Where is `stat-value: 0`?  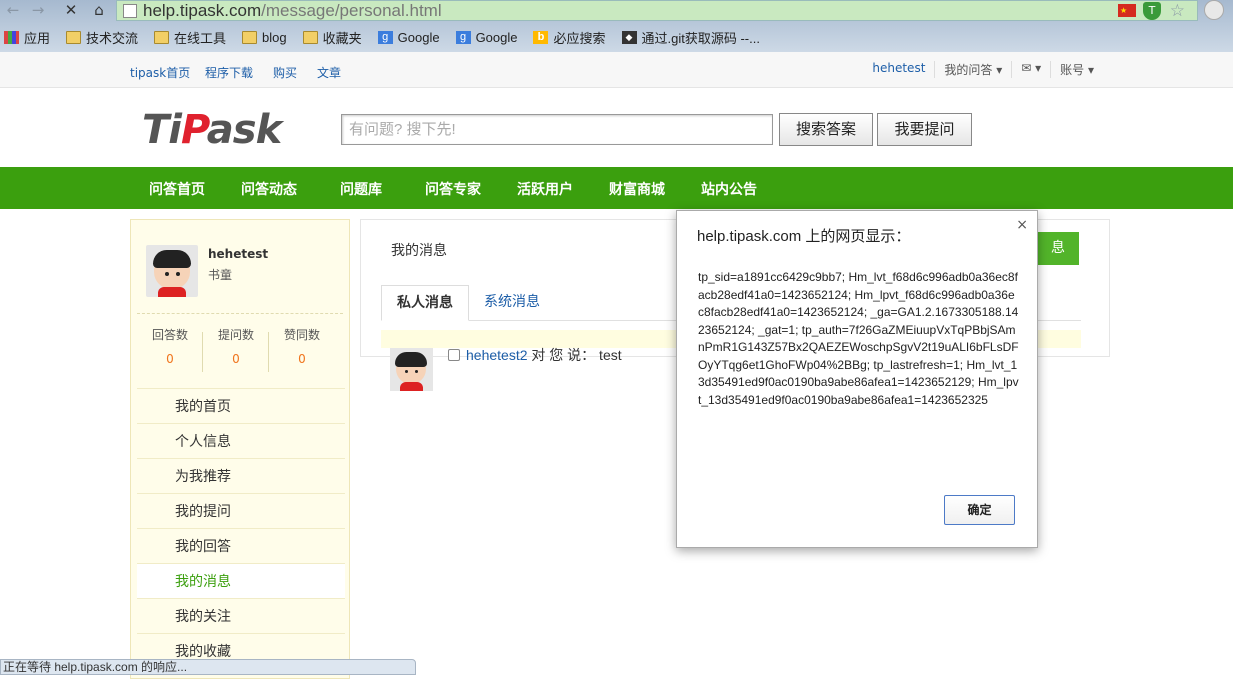
stat-value: 0 is located at coordinates (302, 359).